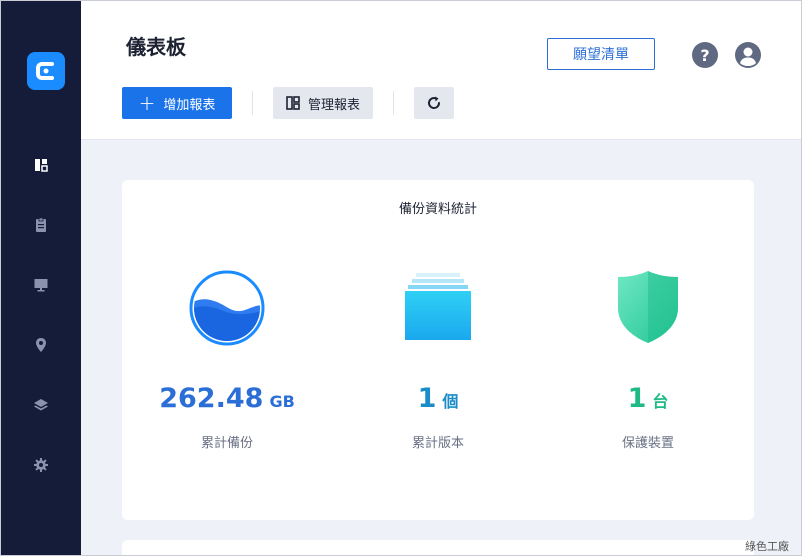 Image resolution: width=802 pixels, height=556 pixels. I want to click on location-pin-icon, so click(41, 345).